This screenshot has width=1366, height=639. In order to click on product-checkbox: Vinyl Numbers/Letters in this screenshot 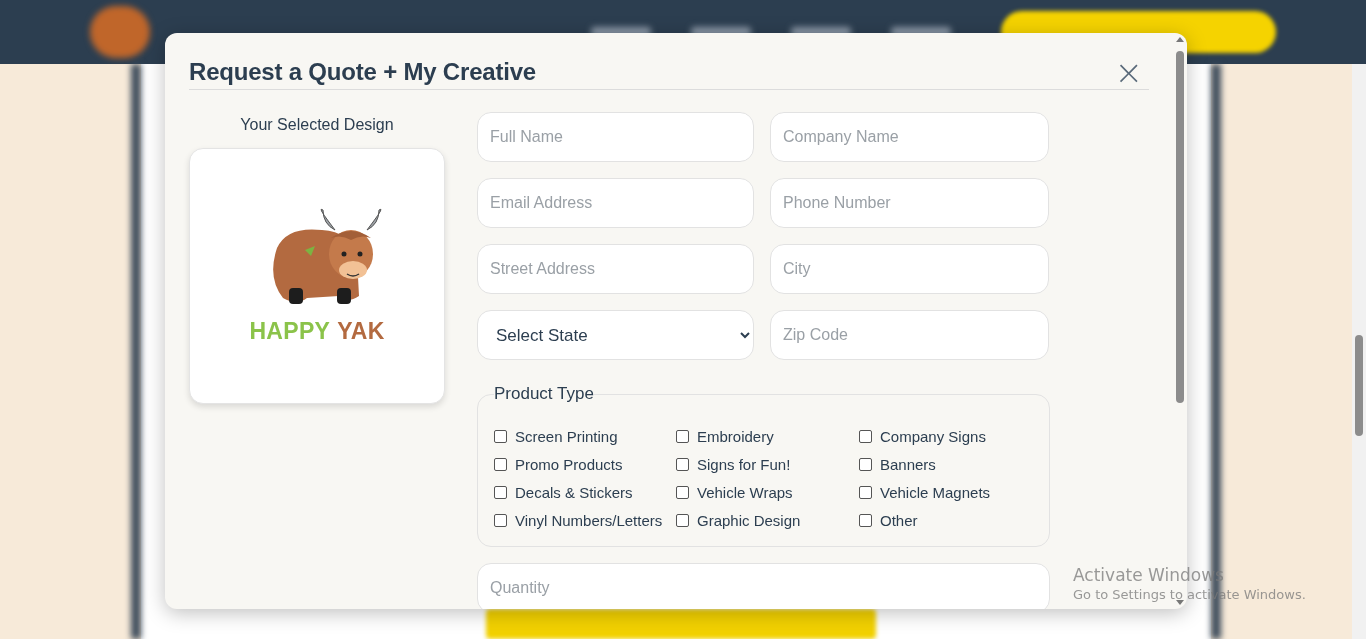, I will do `click(585, 520)`.